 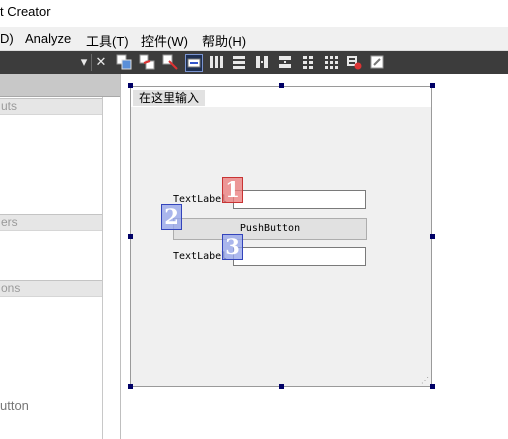 I want to click on close-icon: ✕, so click(x=101, y=62).